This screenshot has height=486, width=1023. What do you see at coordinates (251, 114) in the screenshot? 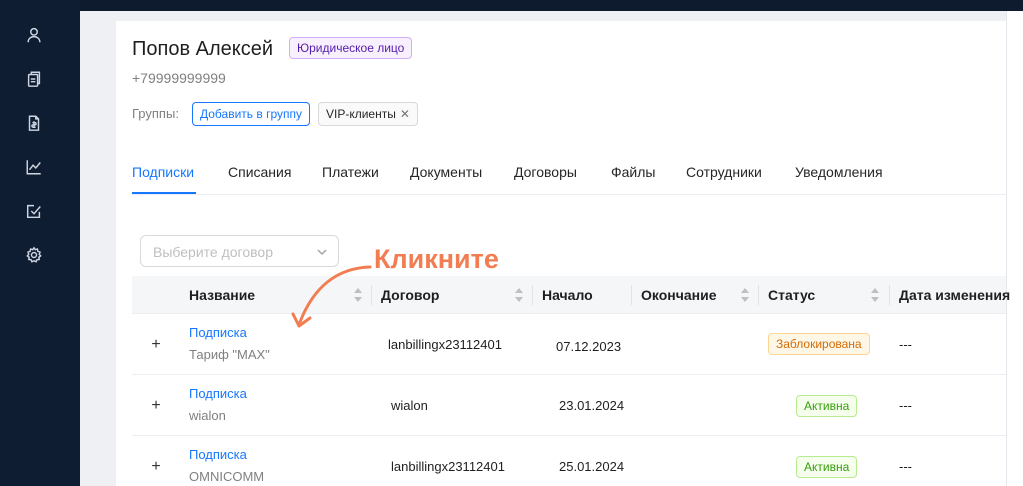
I see `add-to-group-button: Добавить в группу` at bounding box center [251, 114].